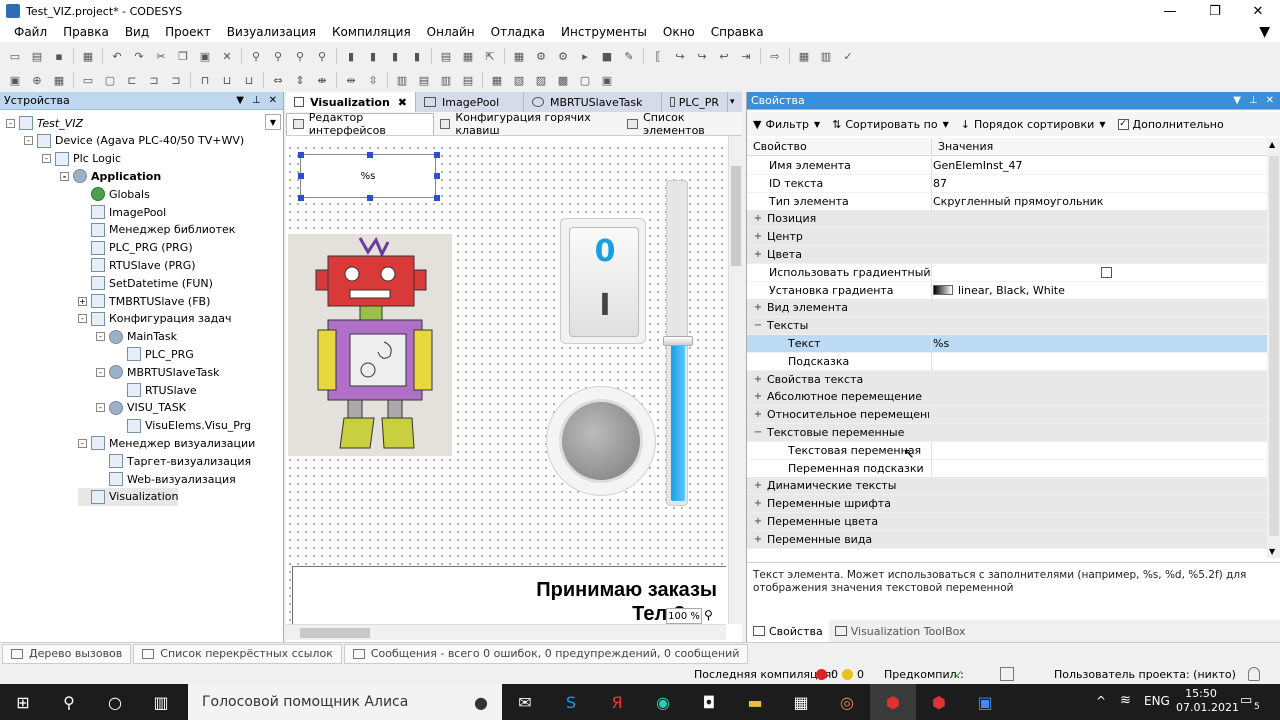 The width and height of the screenshot is (1280, 720). I want to click on same-width-icon: ⇔, so click(278, 80).